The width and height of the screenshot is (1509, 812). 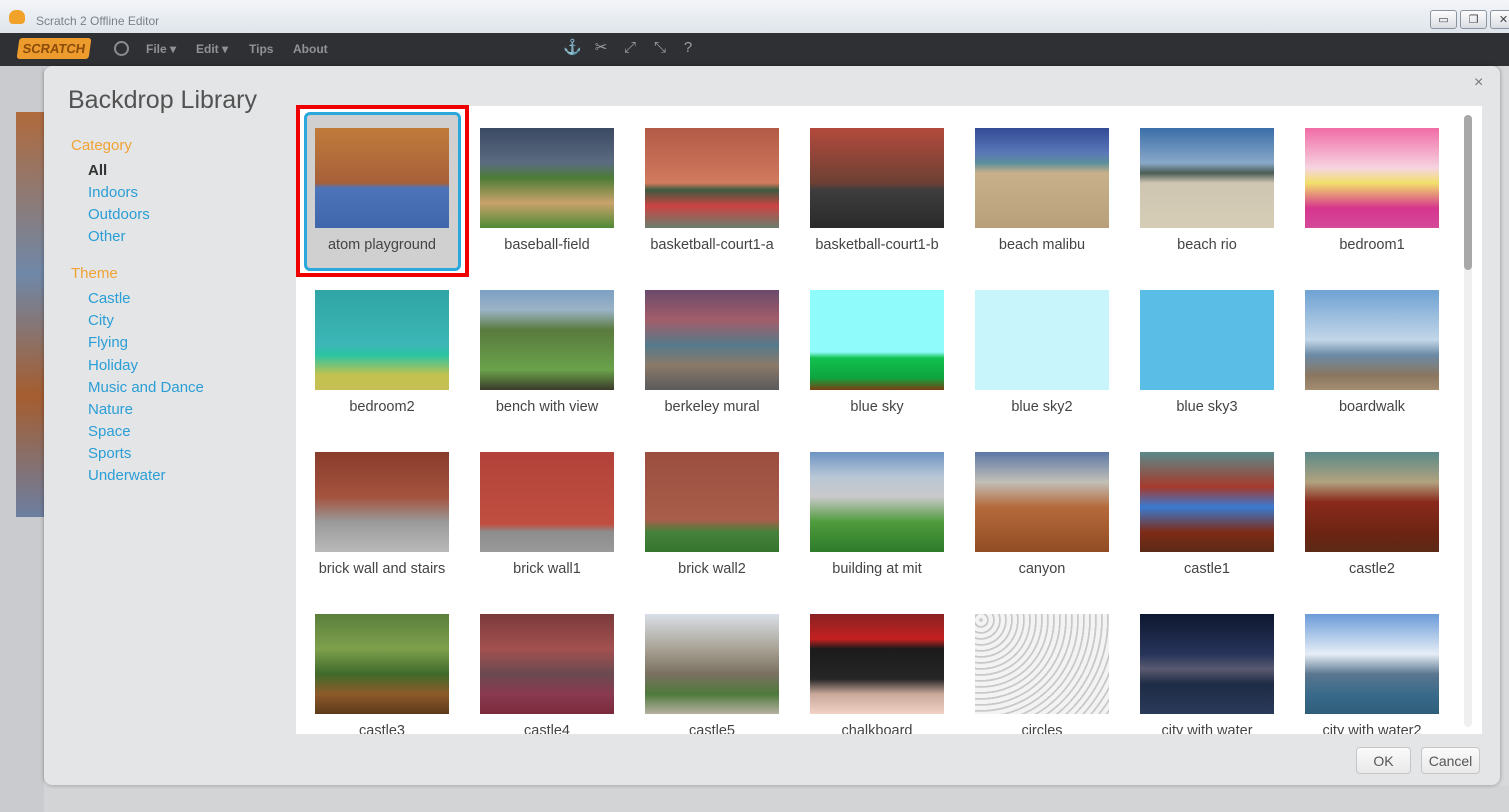 I want to click on backdrop-label: bedroom1, so click(x=1372, y=245).